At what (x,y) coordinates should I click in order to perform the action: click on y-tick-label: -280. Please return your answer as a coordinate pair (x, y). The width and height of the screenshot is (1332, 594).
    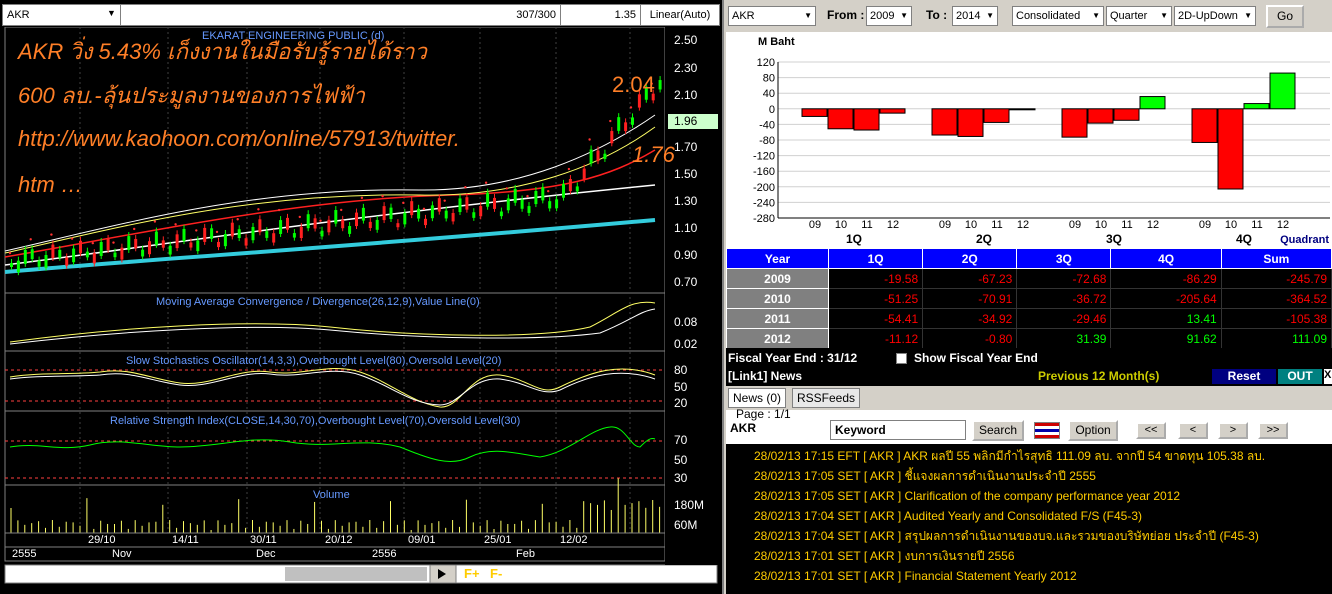
    Looking at the image, I should click on (764, 219).